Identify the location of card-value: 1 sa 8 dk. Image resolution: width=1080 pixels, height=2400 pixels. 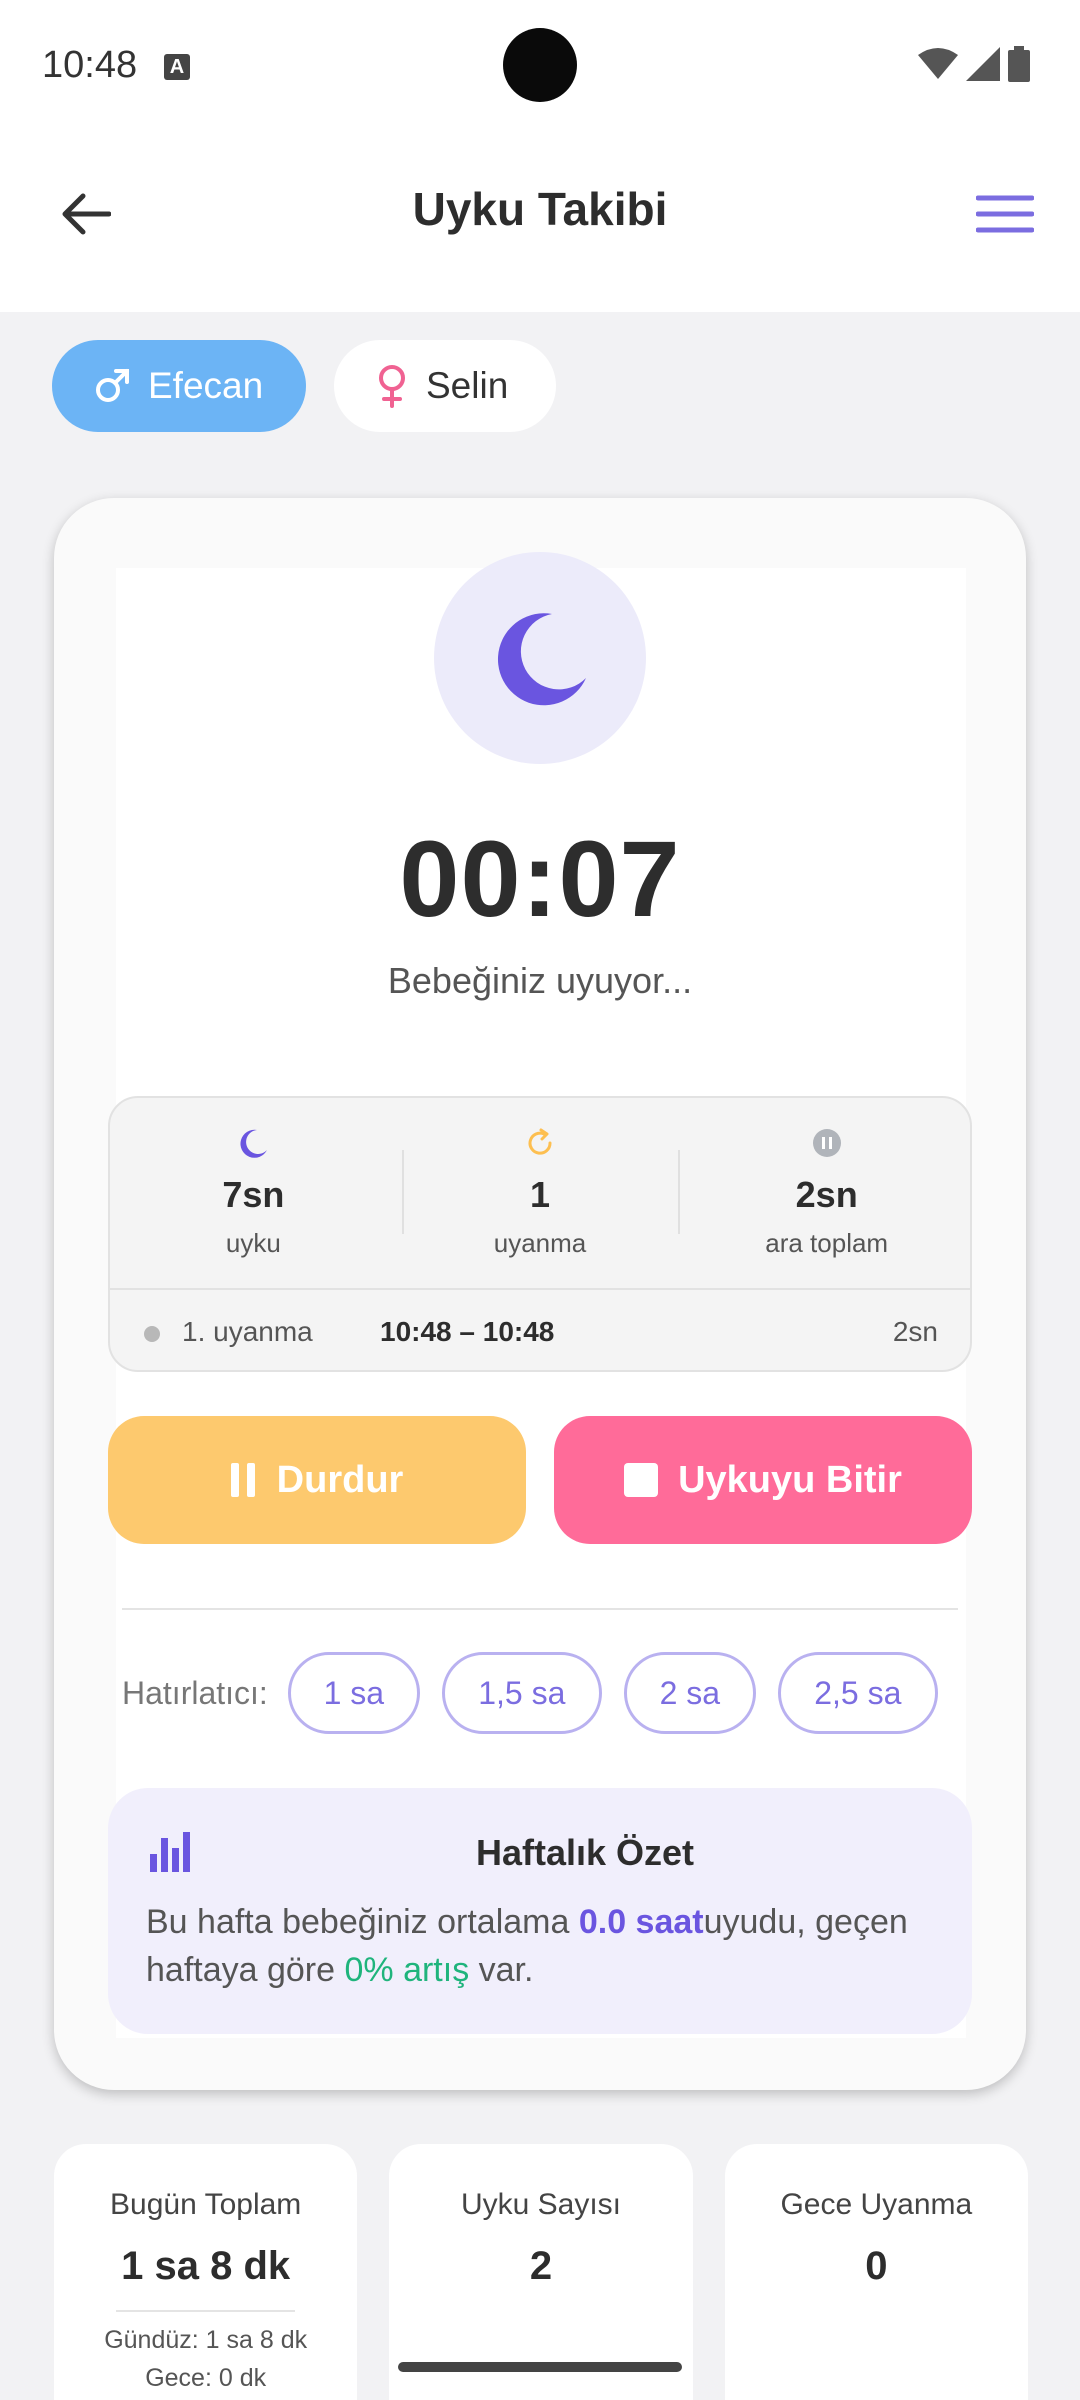
(206, 2266).